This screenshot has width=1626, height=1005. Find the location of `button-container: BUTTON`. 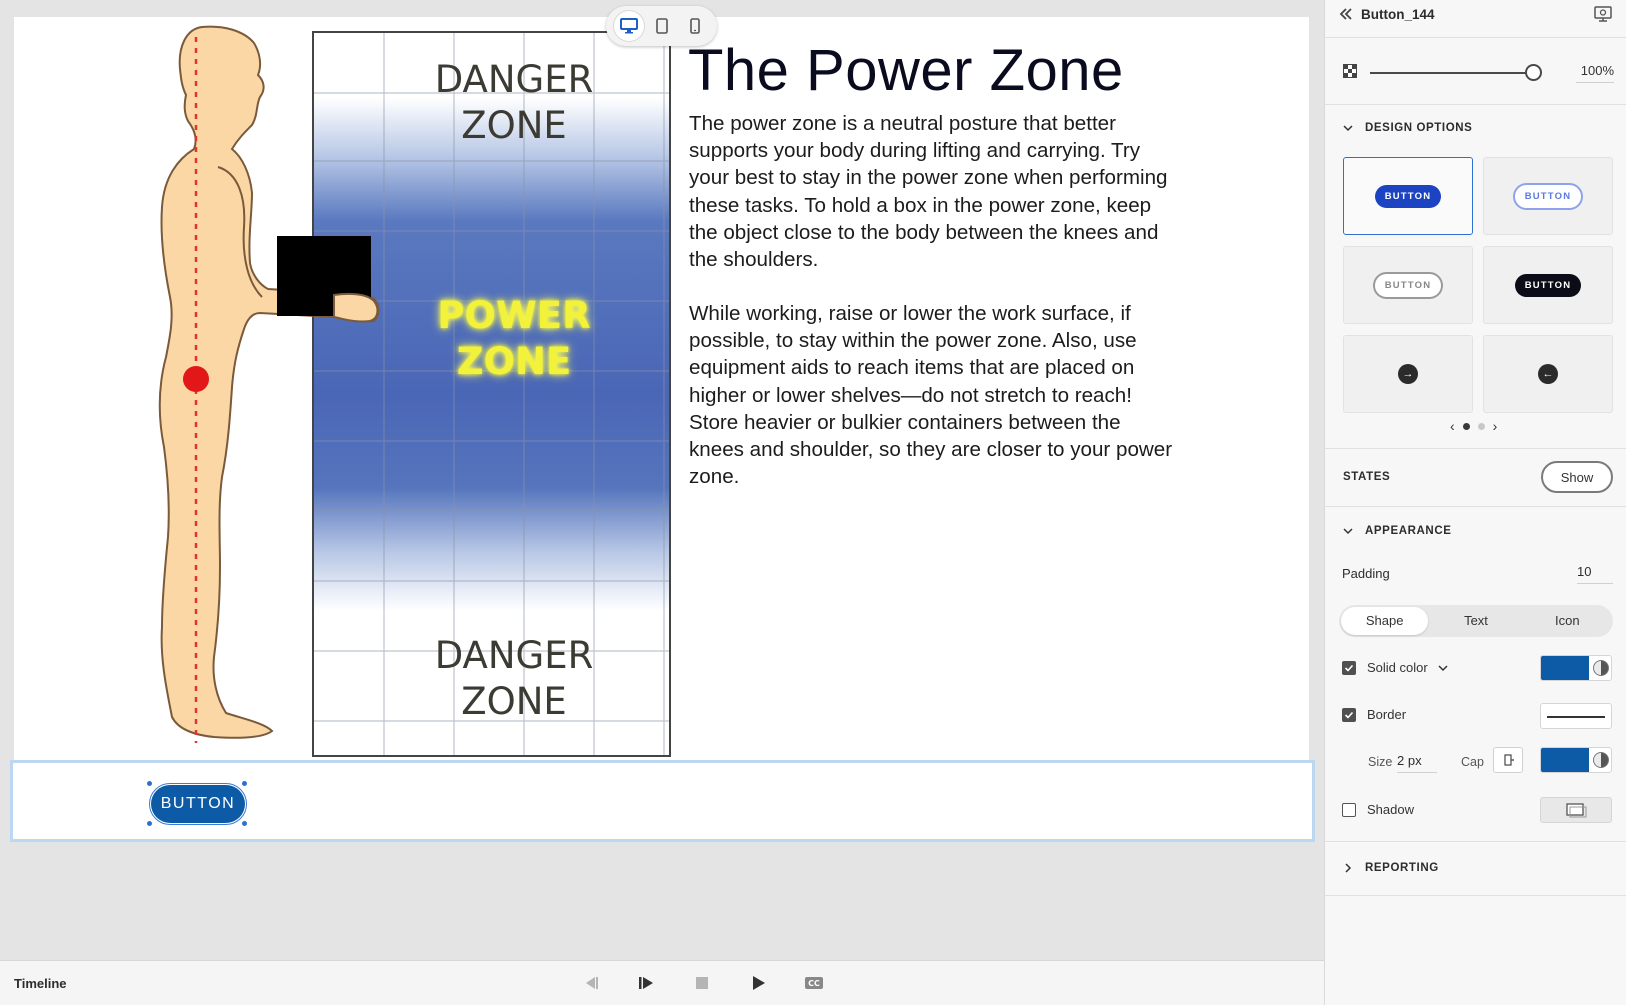

button-container: BUTTON is located at coordinates (662, 801).